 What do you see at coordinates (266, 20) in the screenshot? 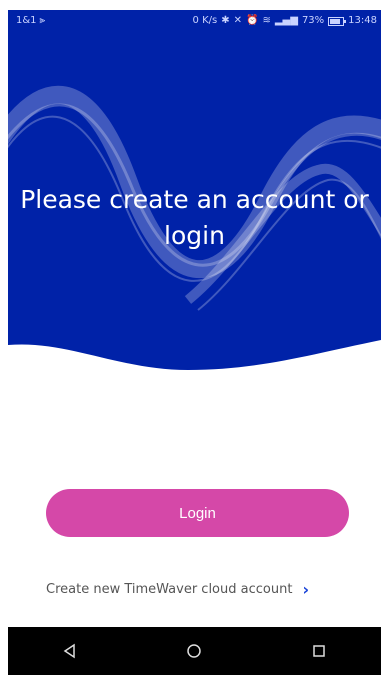
I see `wifi-icon: ≋` at bounding box center [266, 20].